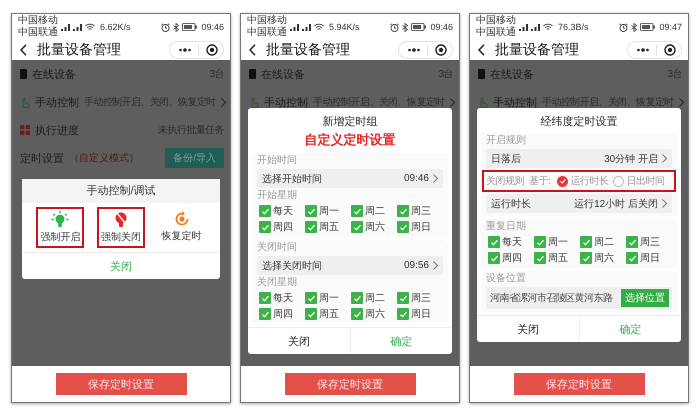  Describe the element at coordinates (375, 298) in the screenshot. I see `day-label: 周二` at that location.